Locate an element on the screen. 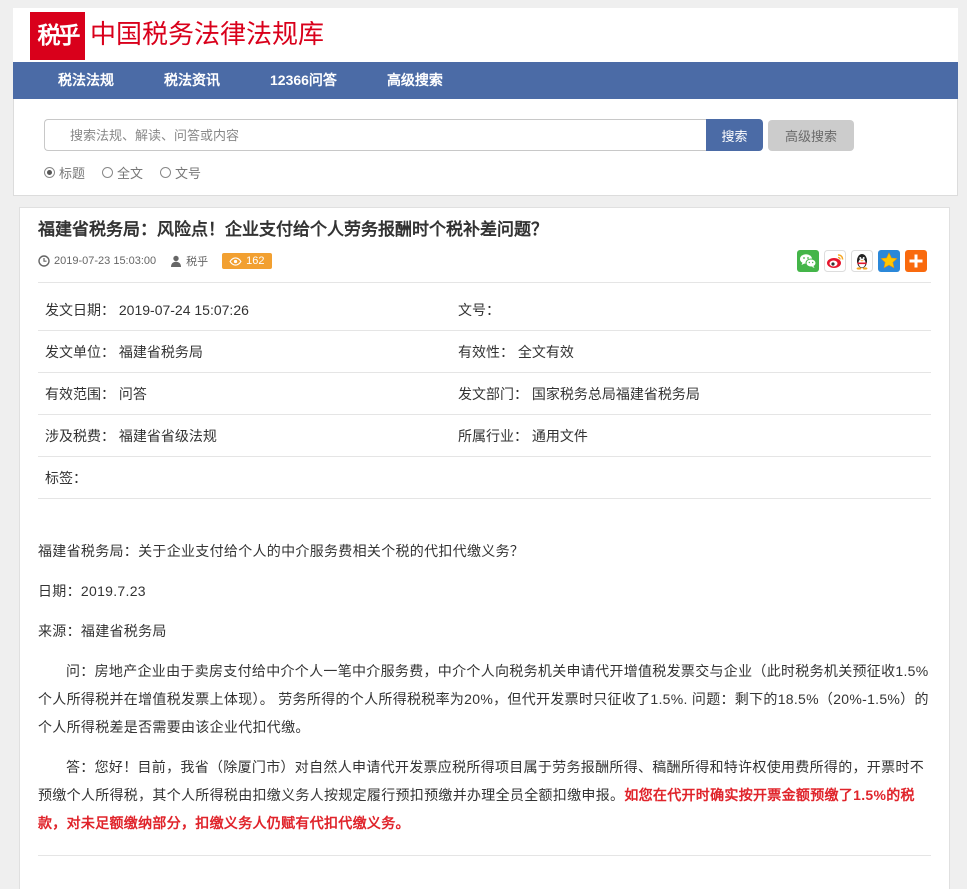  info-row: 有效范围： 问答 发文部门： 国家税务总局福建省税务局 is located at coordinates (484, 394).